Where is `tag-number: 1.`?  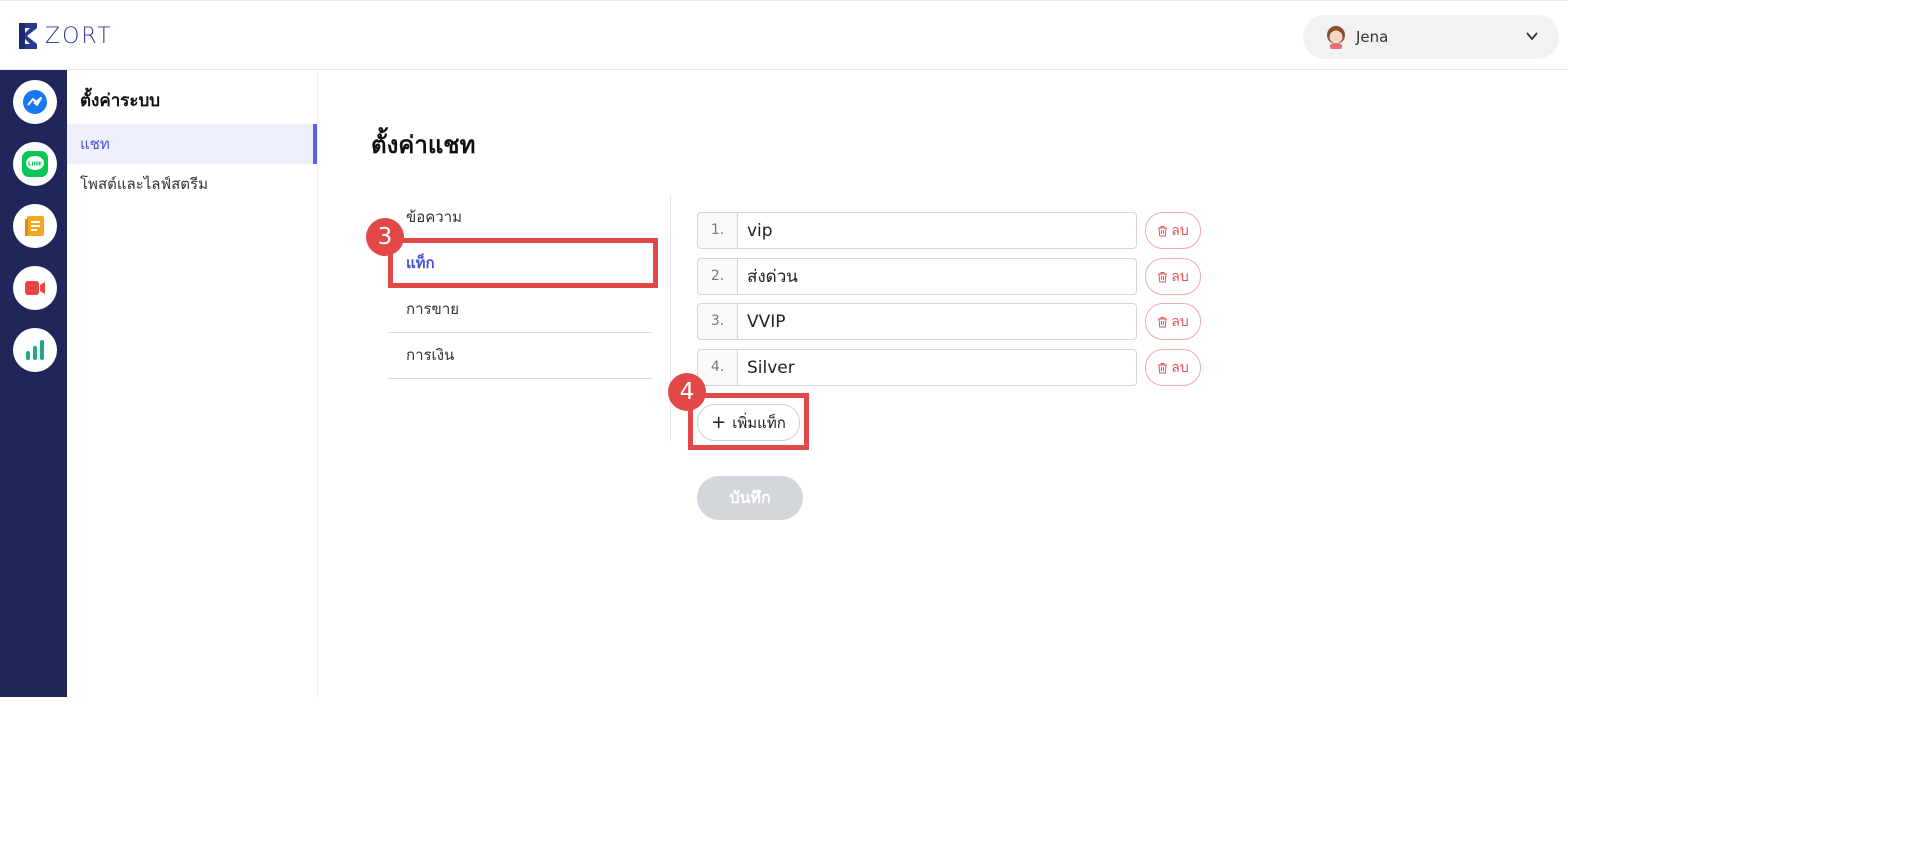
tag-number: 1. is located at coordinates (717, 230).